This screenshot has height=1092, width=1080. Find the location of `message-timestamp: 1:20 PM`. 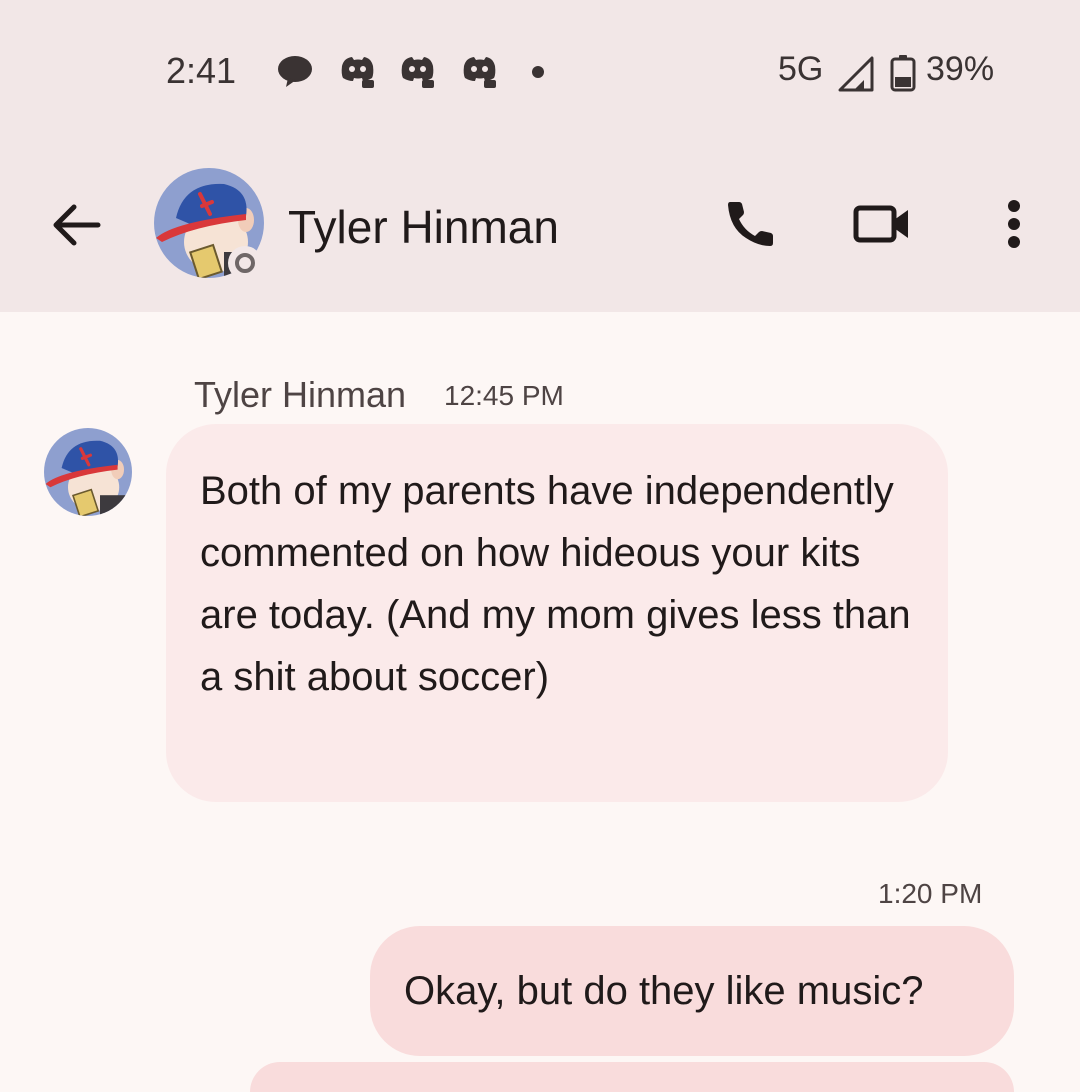

message-timestamp: 1:20 PM is located at coordinates (930, 893).